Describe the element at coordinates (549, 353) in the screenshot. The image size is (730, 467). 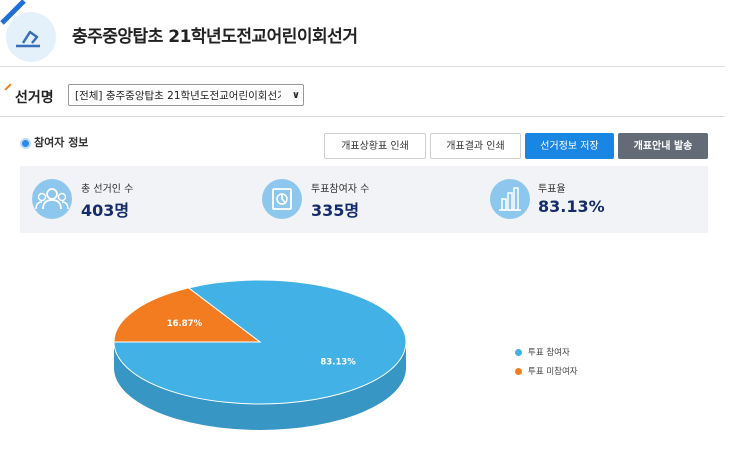
I see `legend-label: 투표 참여자` at that location.